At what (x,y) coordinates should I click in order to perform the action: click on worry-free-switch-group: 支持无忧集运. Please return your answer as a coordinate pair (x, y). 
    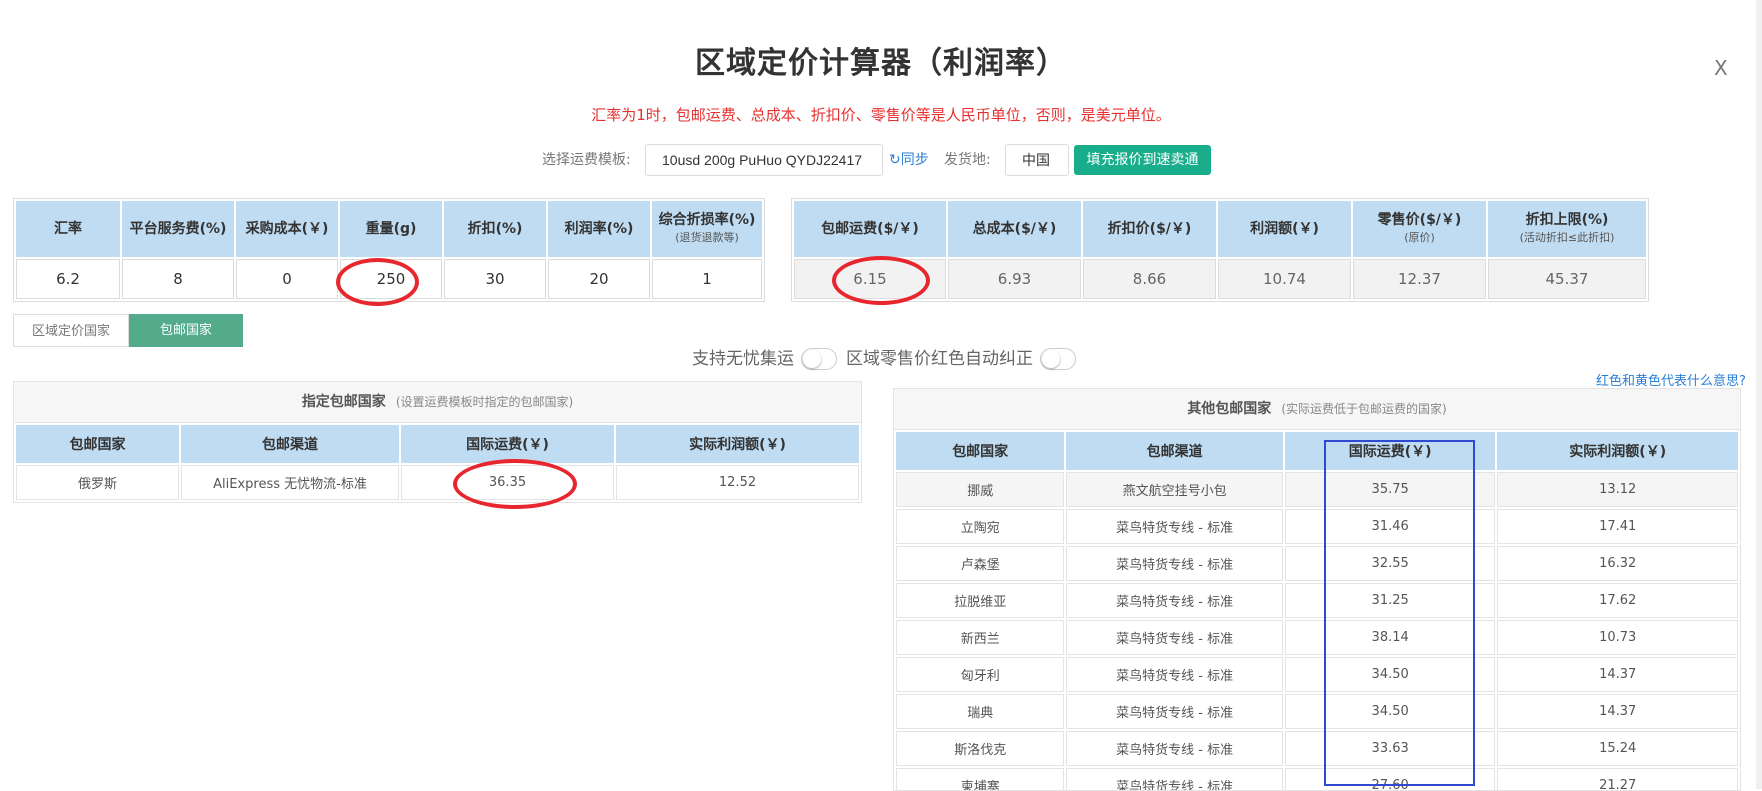
    Looking at the image, I should click on (765, 359).